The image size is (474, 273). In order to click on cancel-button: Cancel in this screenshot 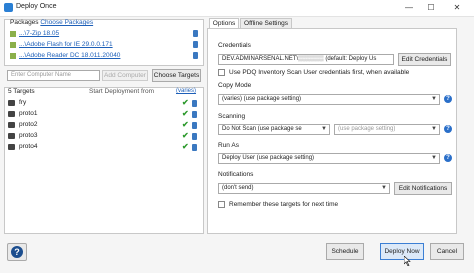, I will do `click(447, 251)`.